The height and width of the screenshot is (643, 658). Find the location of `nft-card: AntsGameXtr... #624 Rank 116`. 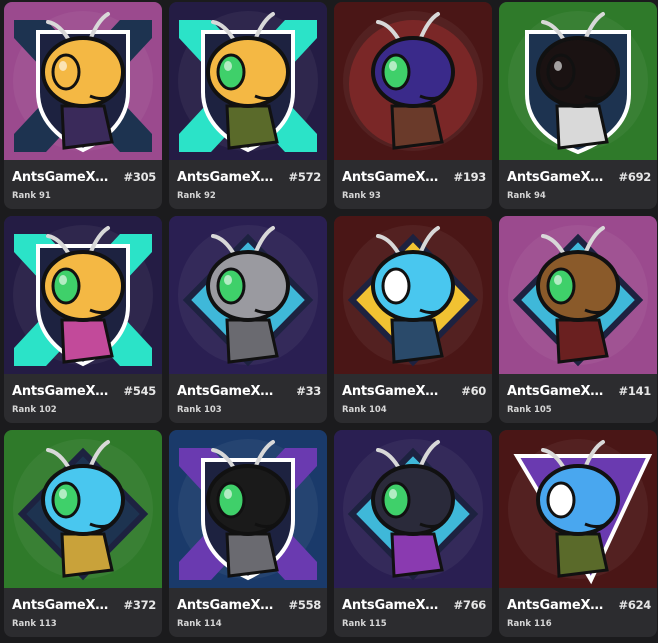

nft-card: AntsGameXtr... #624 Rank 116 is located at coordinates (578, 533).